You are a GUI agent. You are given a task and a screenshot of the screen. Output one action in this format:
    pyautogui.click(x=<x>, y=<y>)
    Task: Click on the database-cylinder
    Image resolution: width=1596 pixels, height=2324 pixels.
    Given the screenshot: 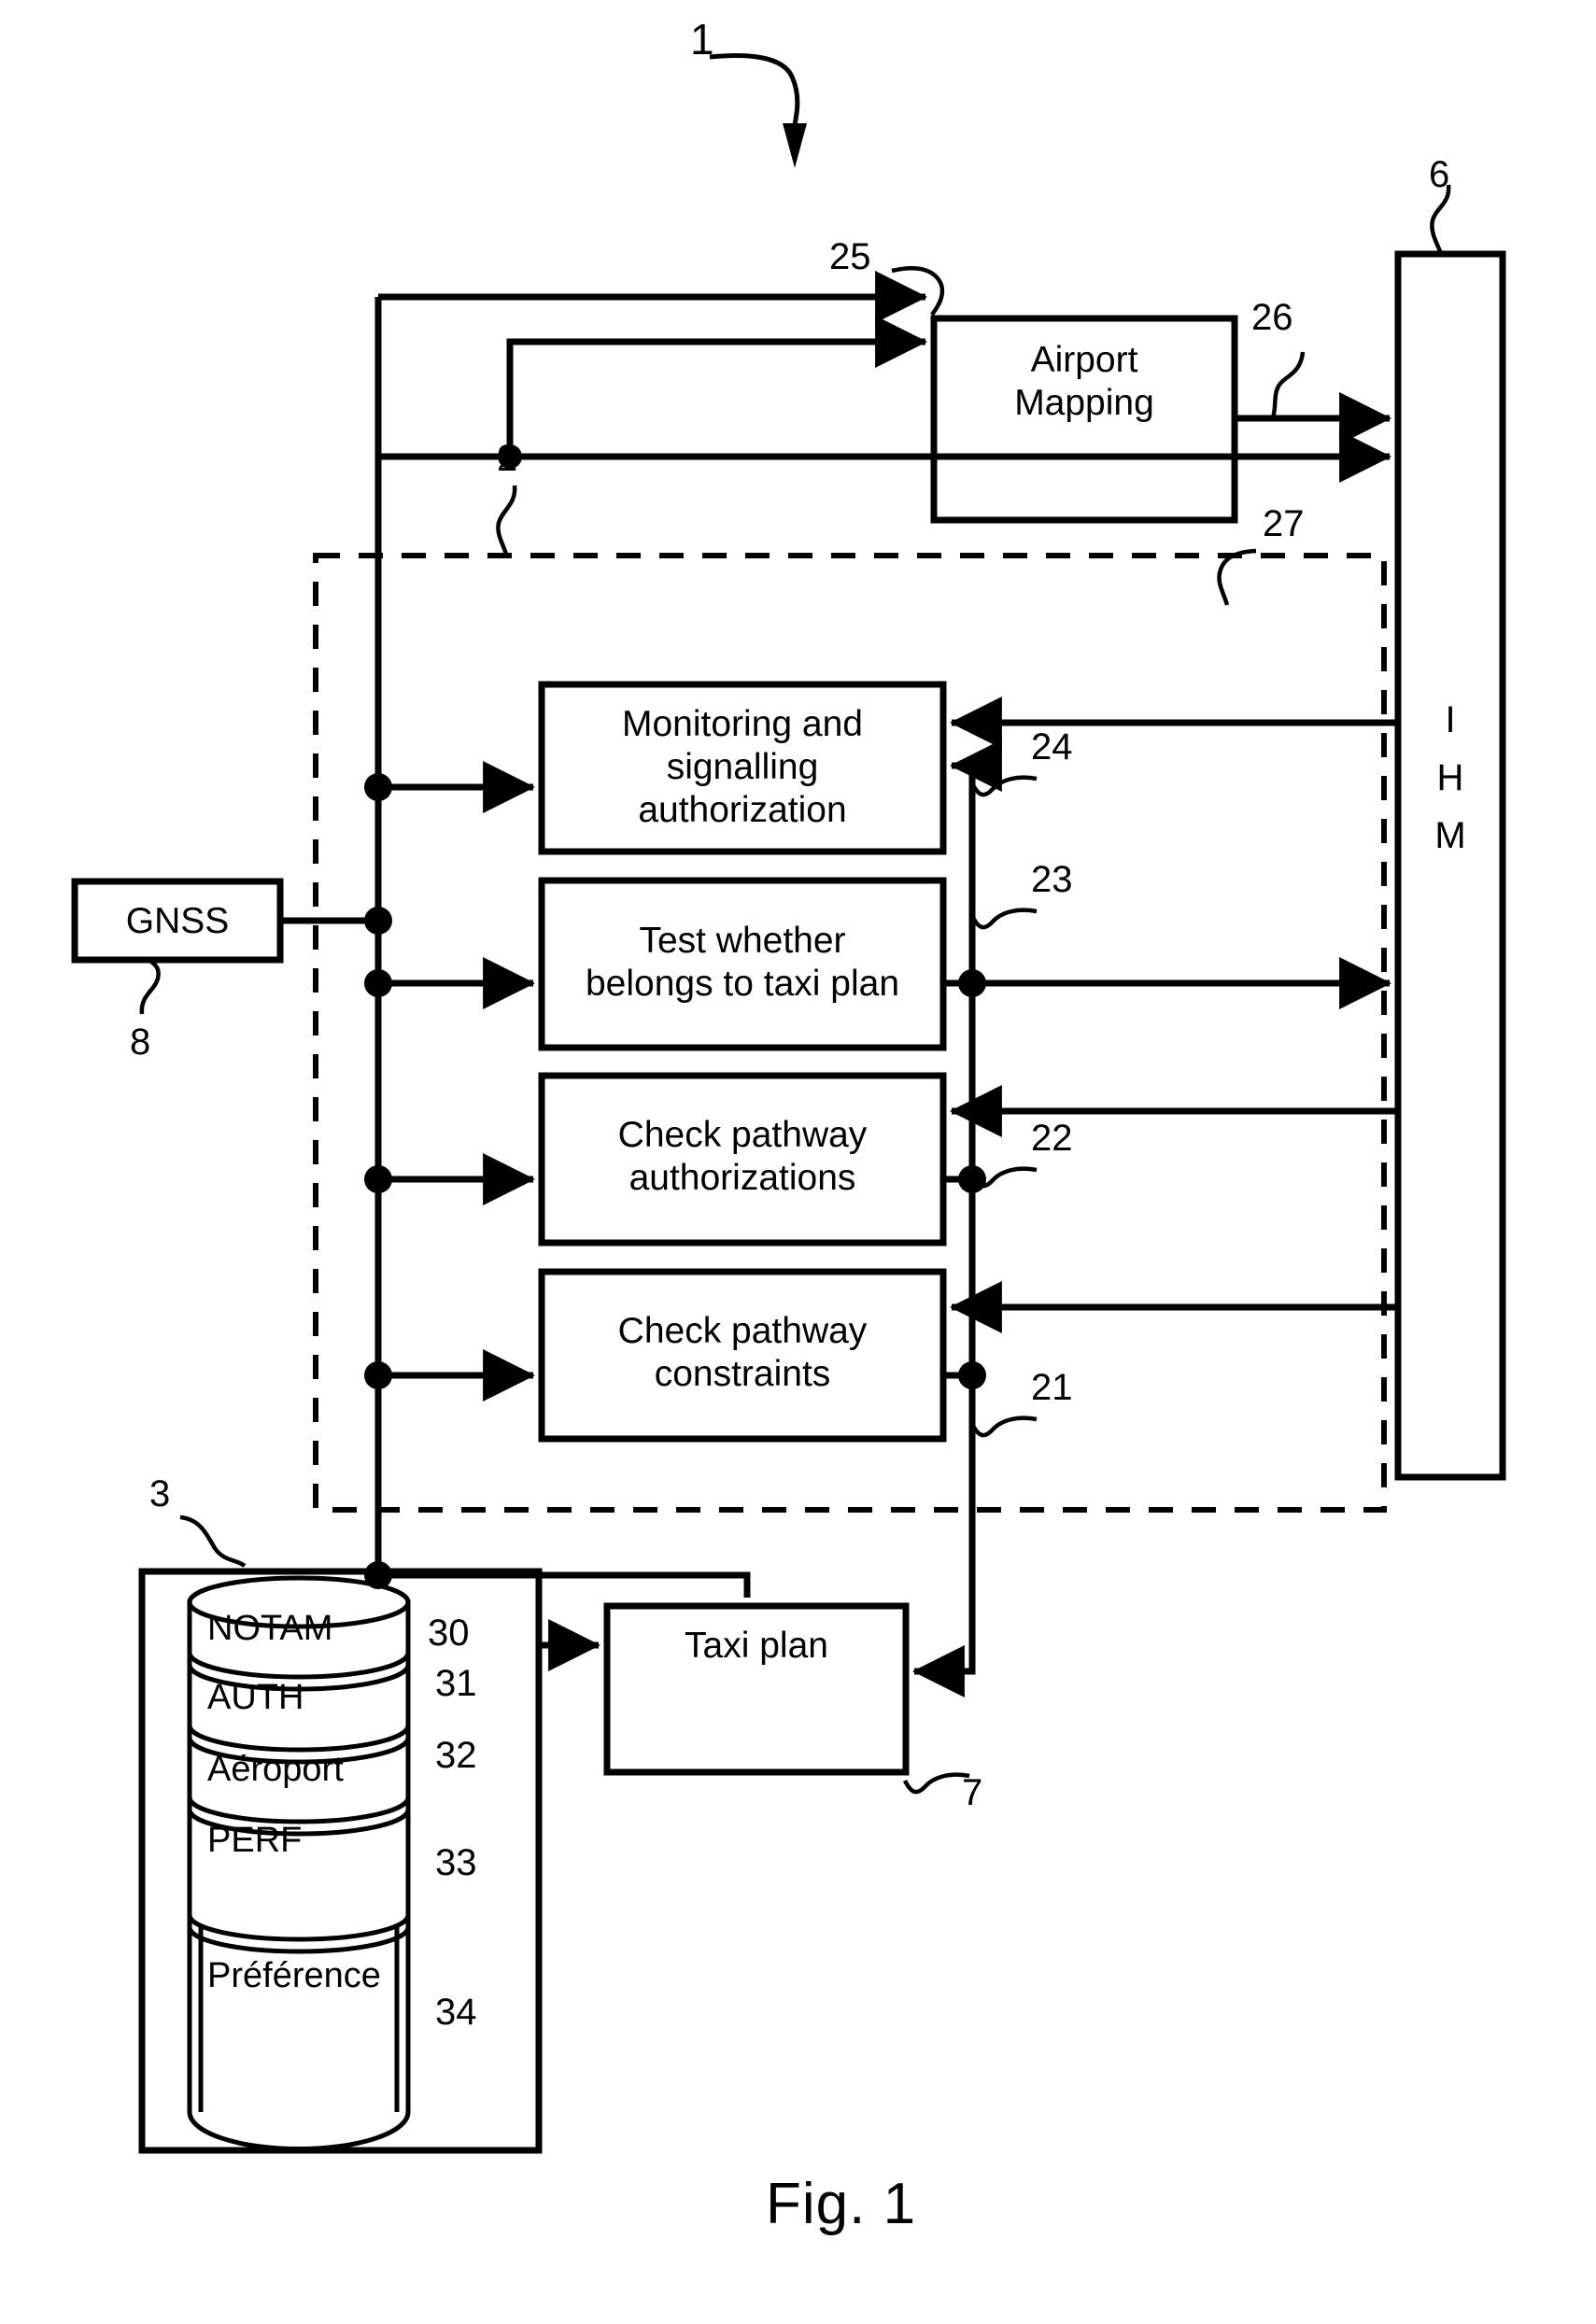 What is the action you would take?
    pyautogui.click(x=299, y=1863)
    